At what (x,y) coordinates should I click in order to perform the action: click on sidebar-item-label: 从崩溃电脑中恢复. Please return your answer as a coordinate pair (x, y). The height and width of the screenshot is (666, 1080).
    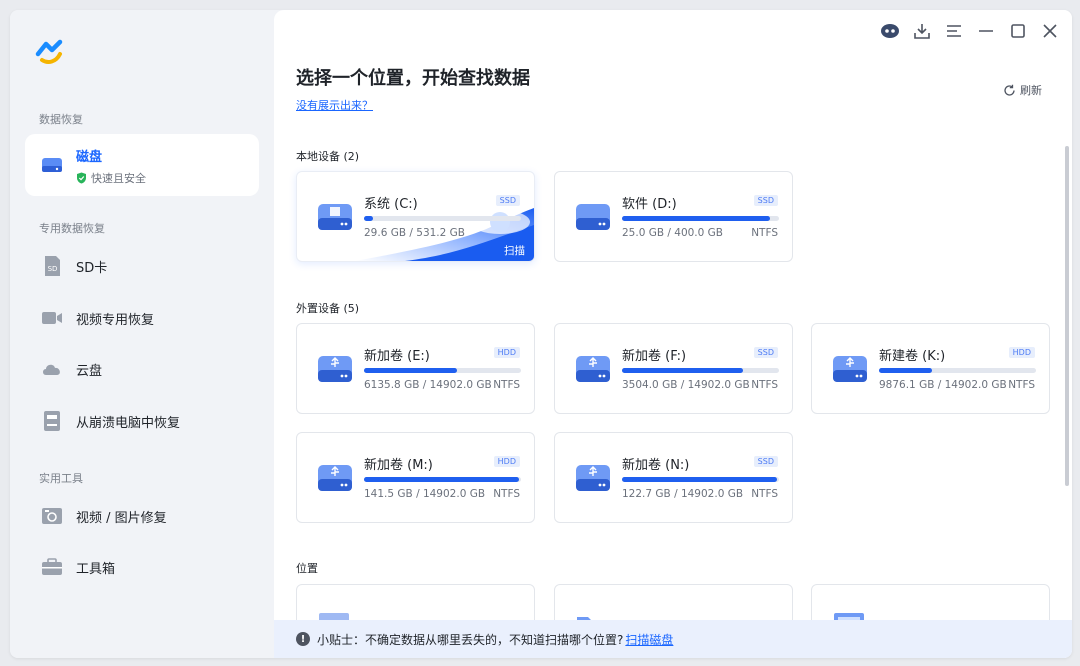
    Looking at the image, I should click on (128, 423).